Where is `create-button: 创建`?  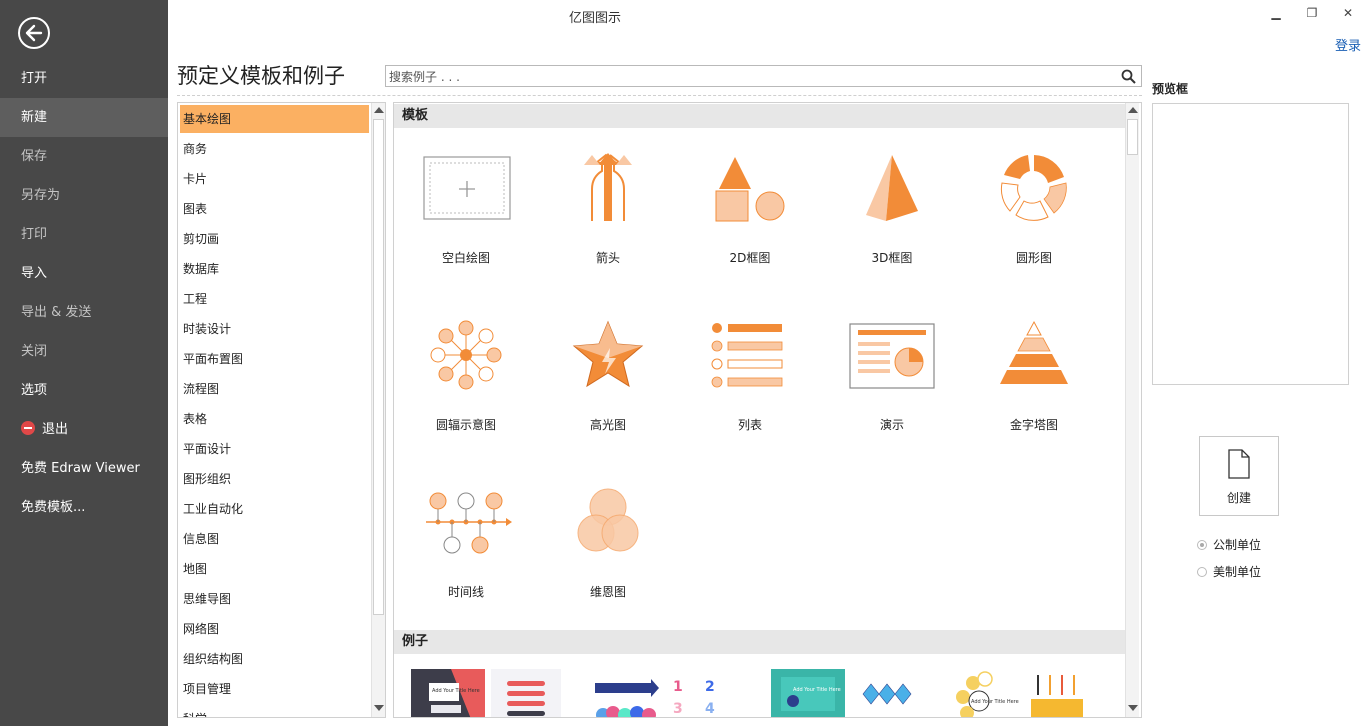 create-button: 创建 is located at coordinates (1239, 476).